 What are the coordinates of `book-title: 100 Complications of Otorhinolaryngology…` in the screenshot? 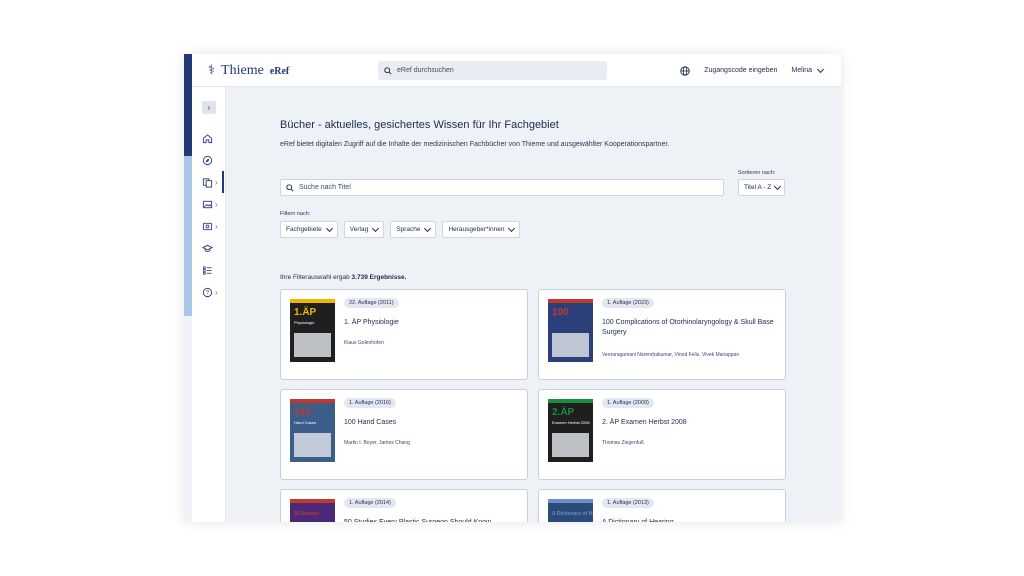 It's located at (690, 328).